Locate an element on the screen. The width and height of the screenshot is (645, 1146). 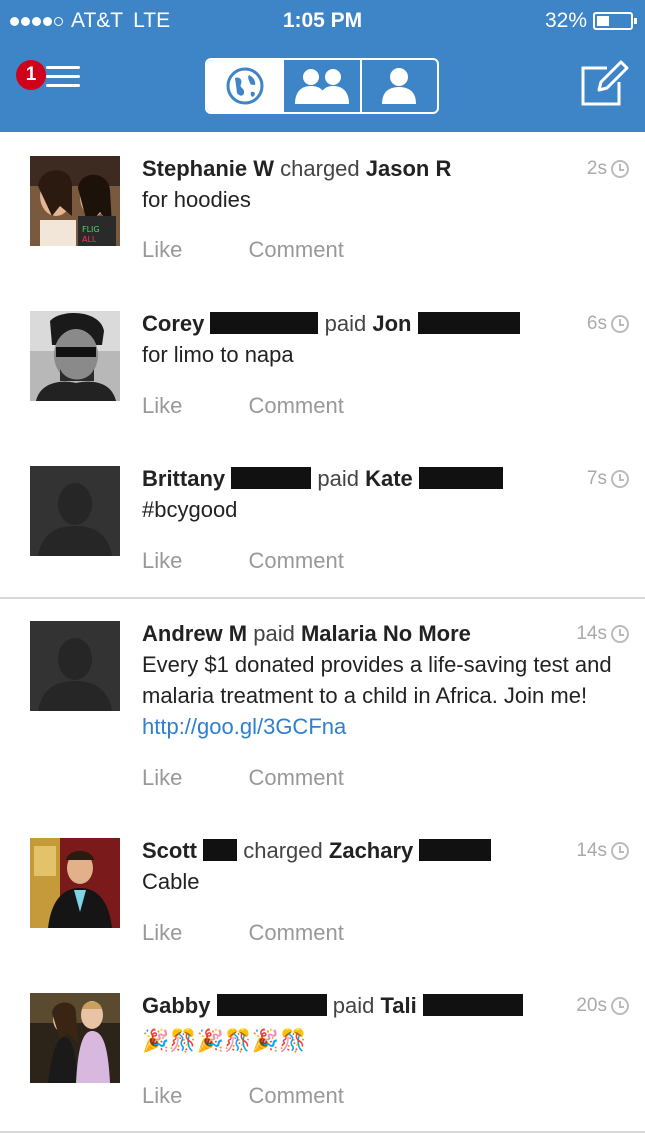
battery-percent: 32% is located at coordinates (565, 20).